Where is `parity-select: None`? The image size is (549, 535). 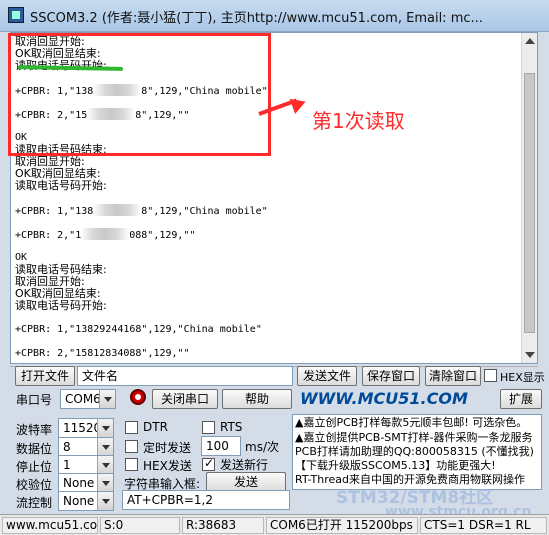
parity-select: None is located at coordinates (86, 483).